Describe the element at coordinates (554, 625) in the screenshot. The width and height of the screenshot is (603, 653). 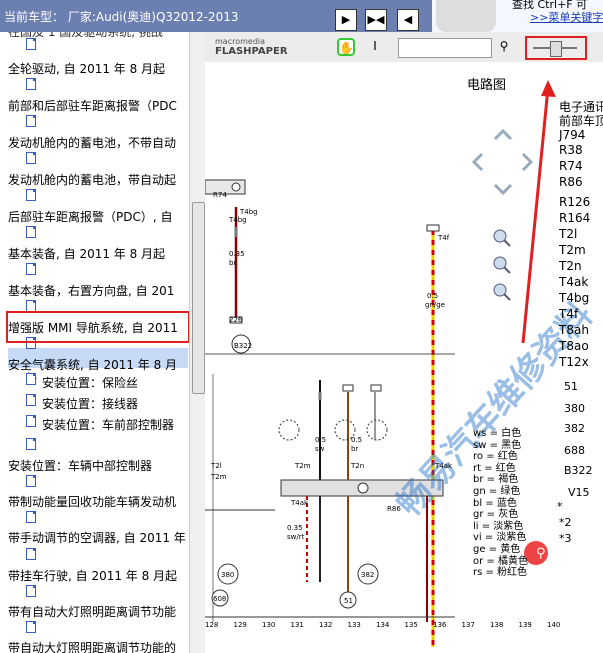
I see `ruler-number: 140` at that location.